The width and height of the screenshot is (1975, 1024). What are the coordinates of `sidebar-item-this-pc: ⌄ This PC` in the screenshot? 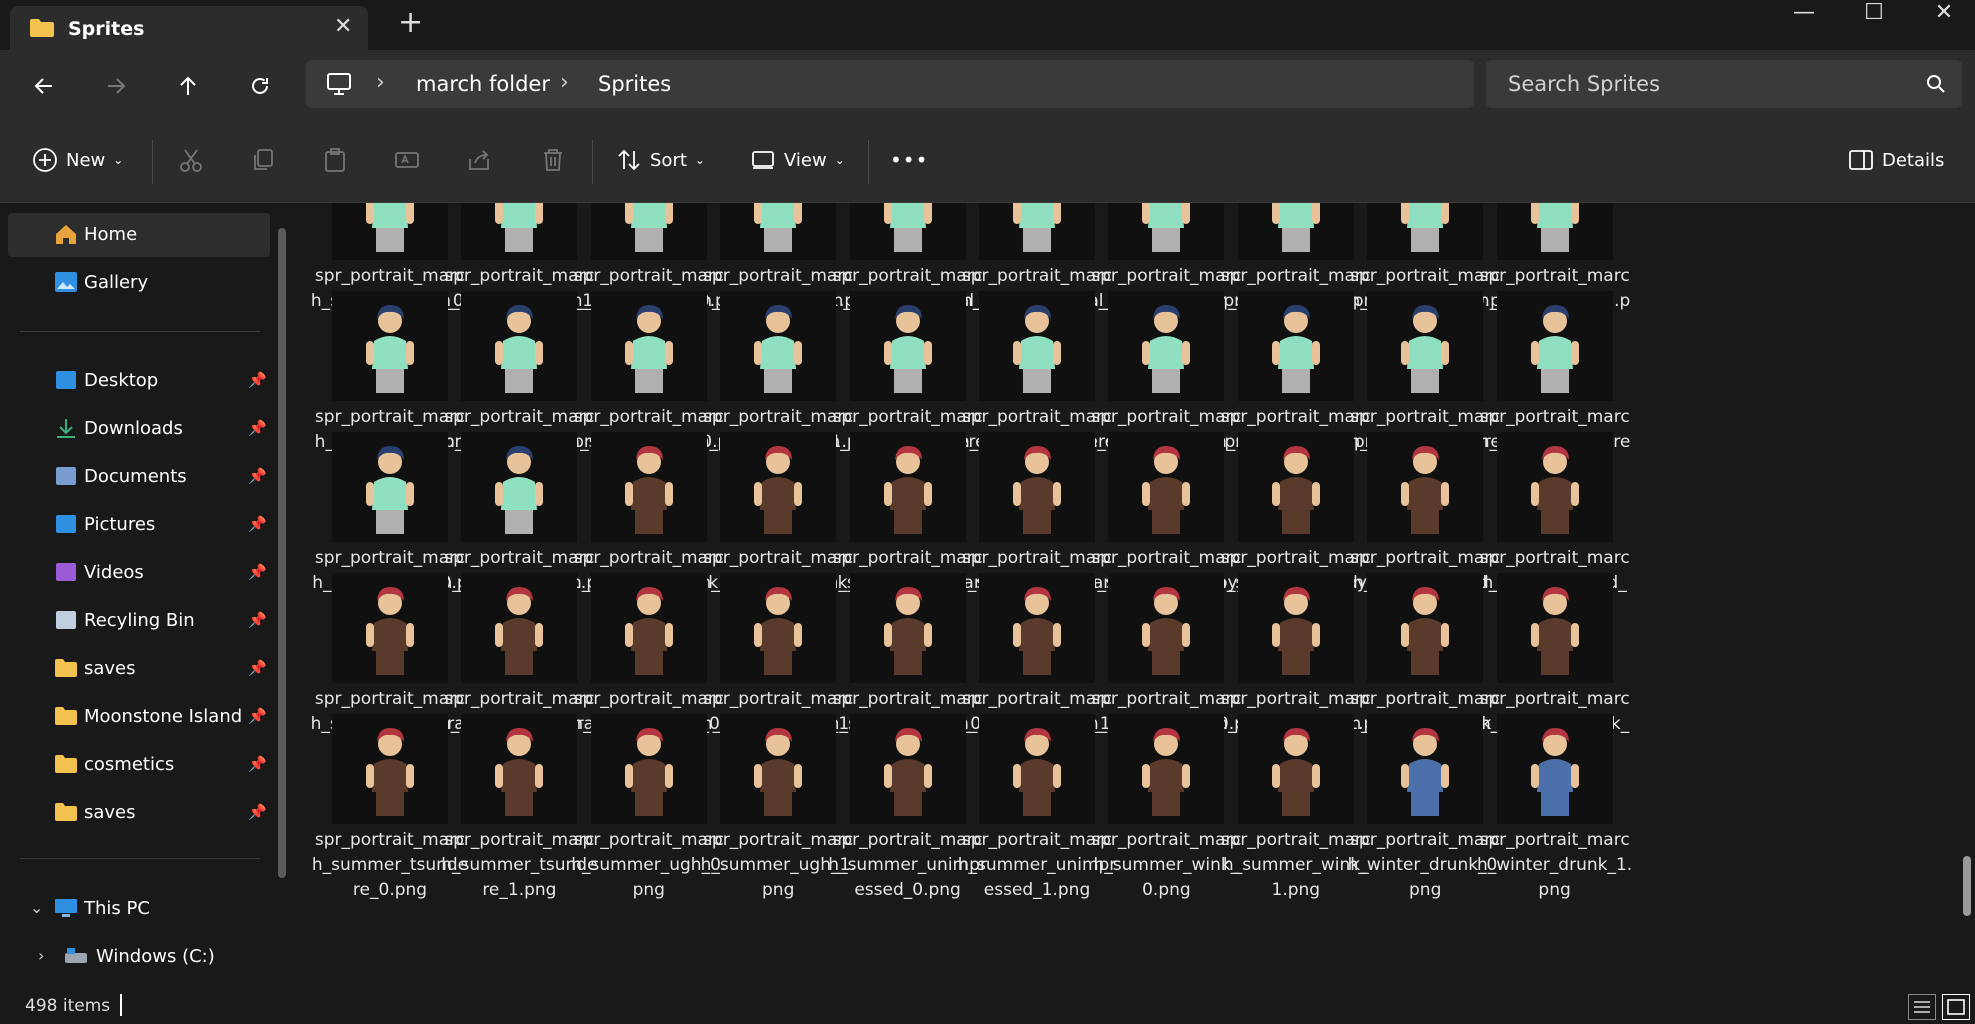 It's located at (139, 909).